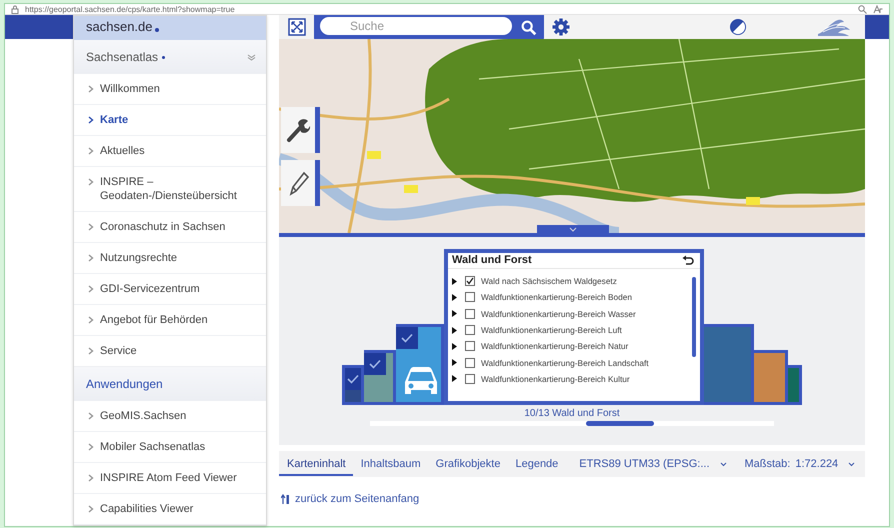 This screenshot has height=528, width=894. What do you see at coordinates (390, 464) in the screenshot?
I see `tab: Inhaltsbaum` at bounding box center [390, 464].